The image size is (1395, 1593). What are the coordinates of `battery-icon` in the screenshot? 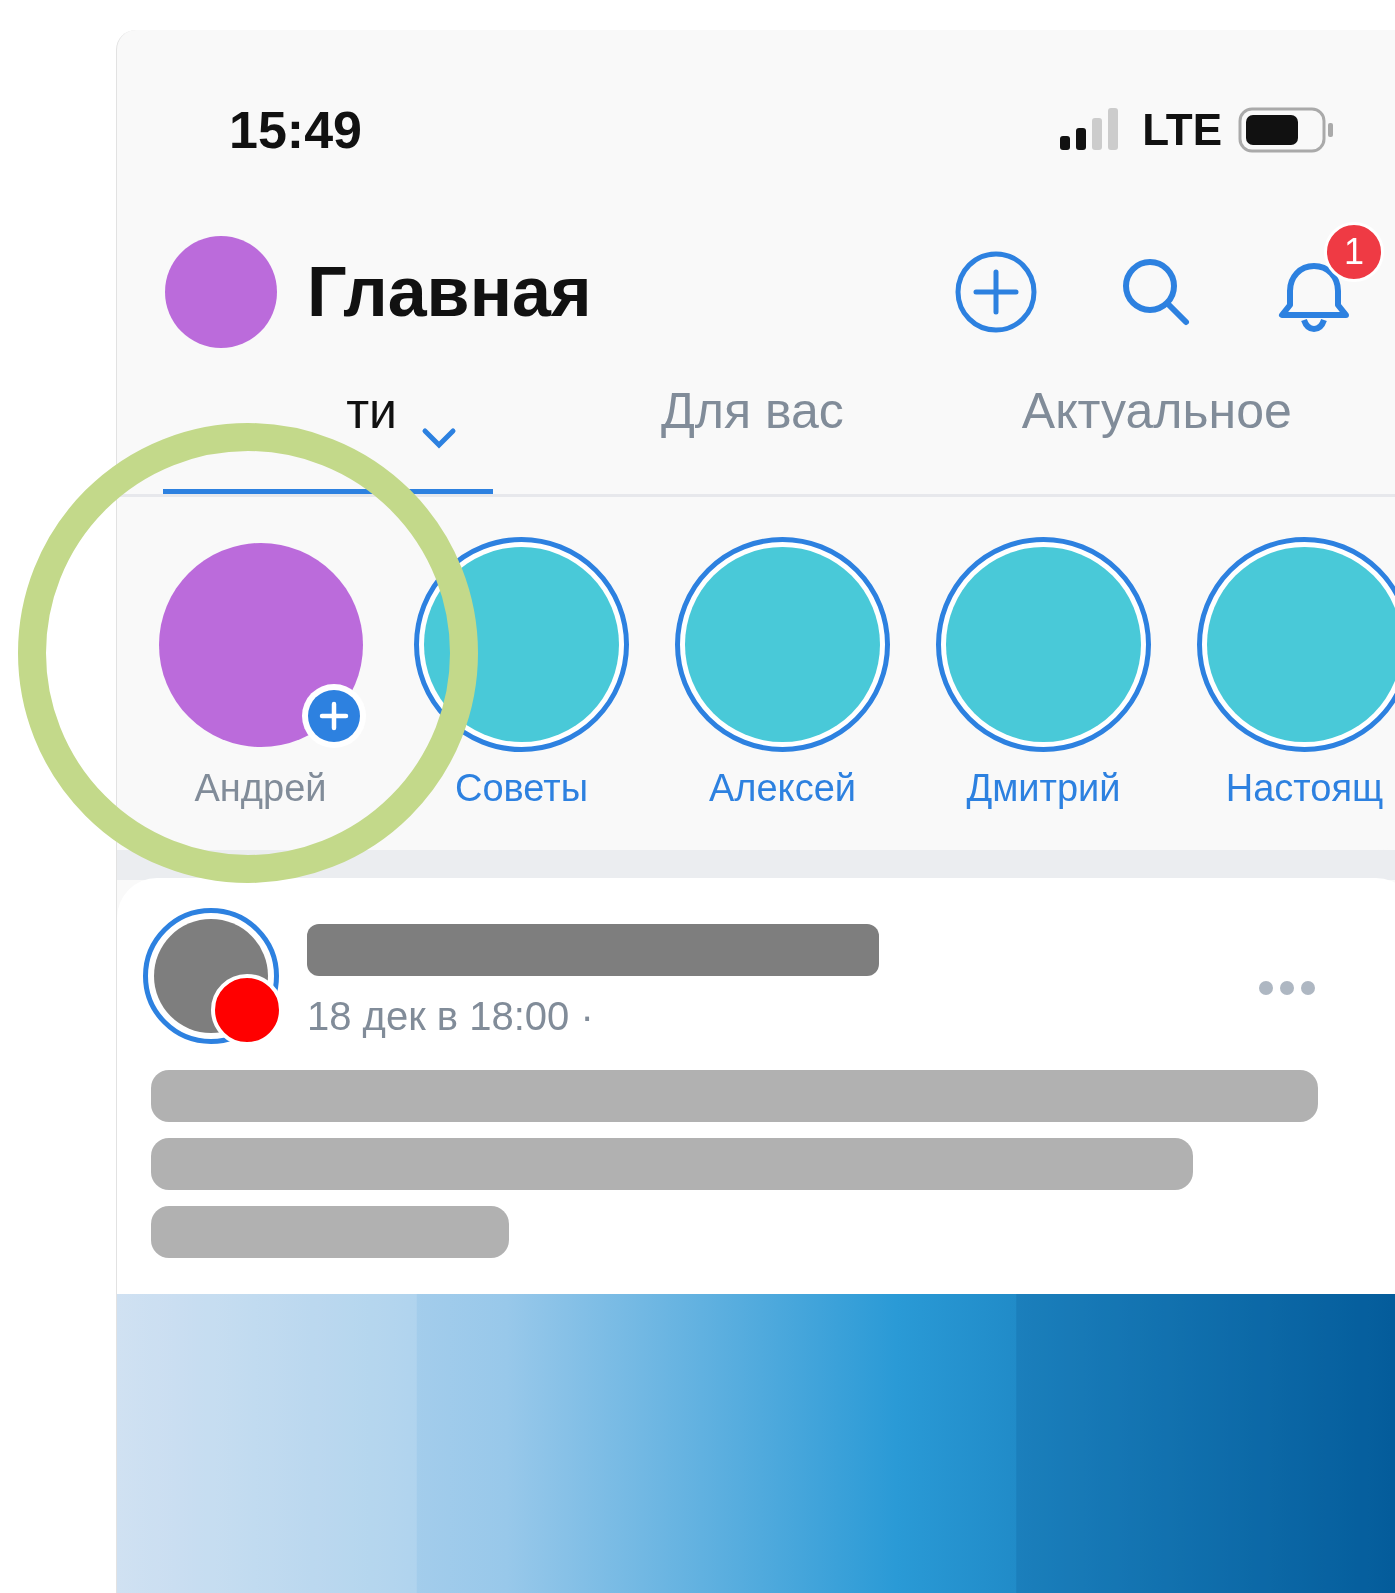 It's located at (1287, 130).